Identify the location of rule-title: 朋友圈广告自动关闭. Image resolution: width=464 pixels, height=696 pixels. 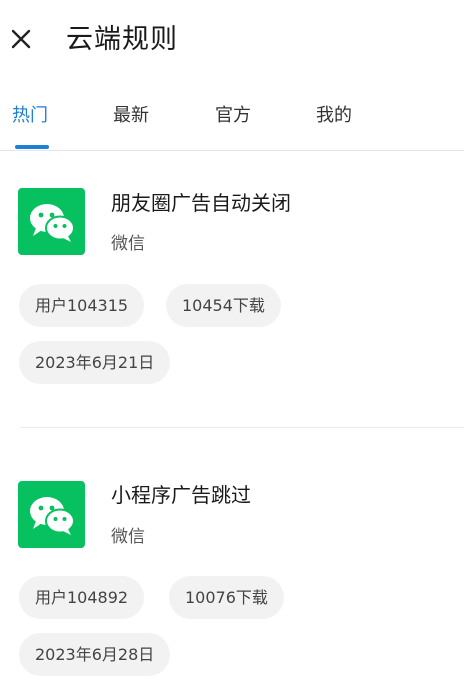
(201, 203).